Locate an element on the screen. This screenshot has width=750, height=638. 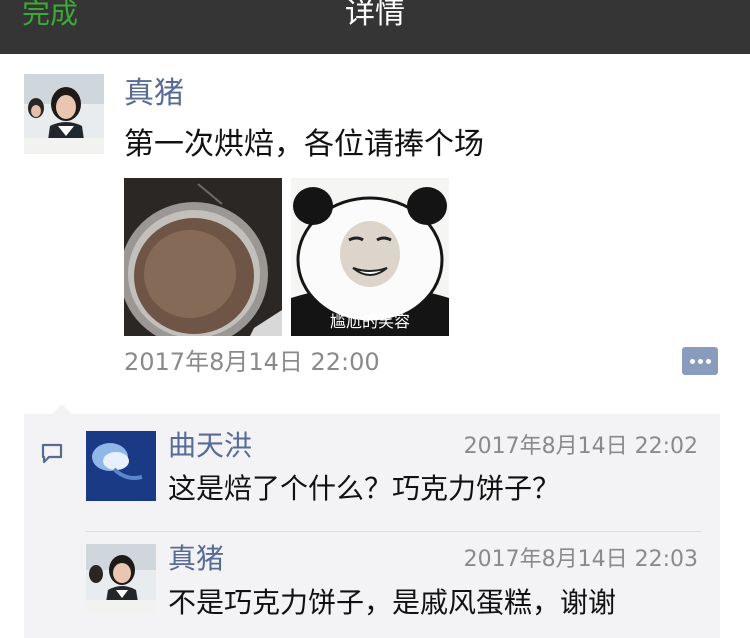
comment-timestamp: 2017年8月14日 22:02 is located at coordinates (580, 446).